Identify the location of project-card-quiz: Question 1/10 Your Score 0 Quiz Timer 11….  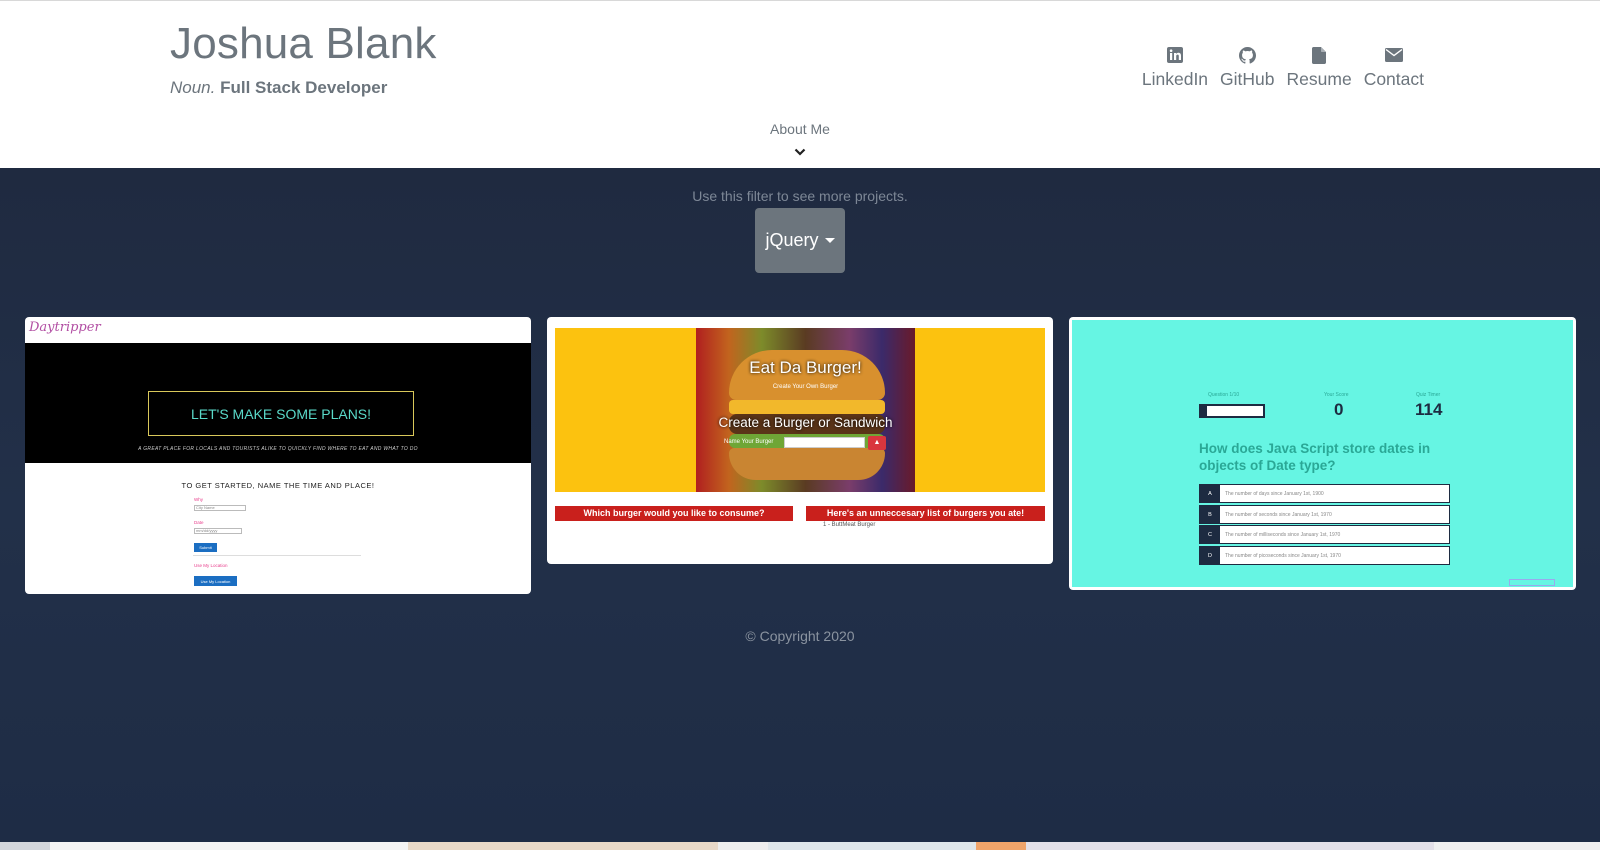
(1322, 453).